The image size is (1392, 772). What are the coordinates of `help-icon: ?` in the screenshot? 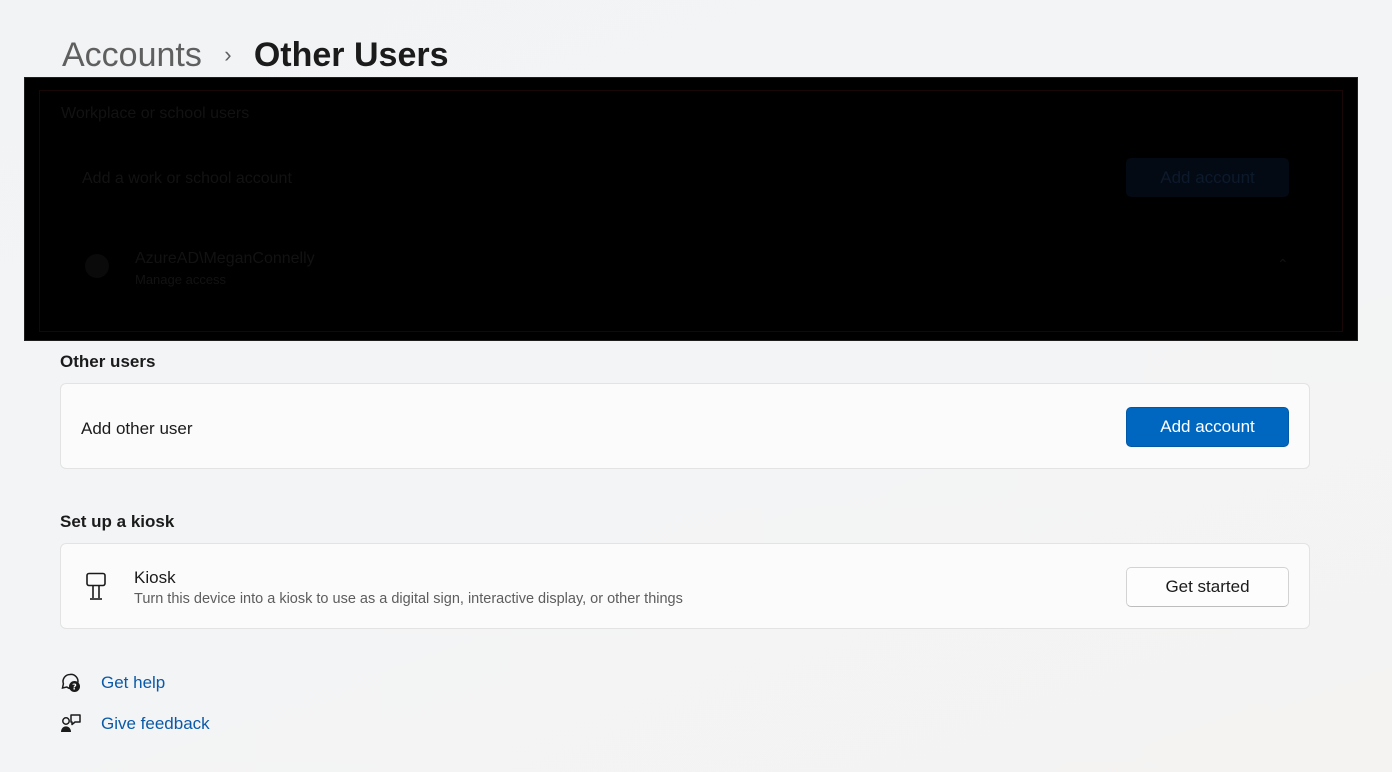 It's located at (70, 682).